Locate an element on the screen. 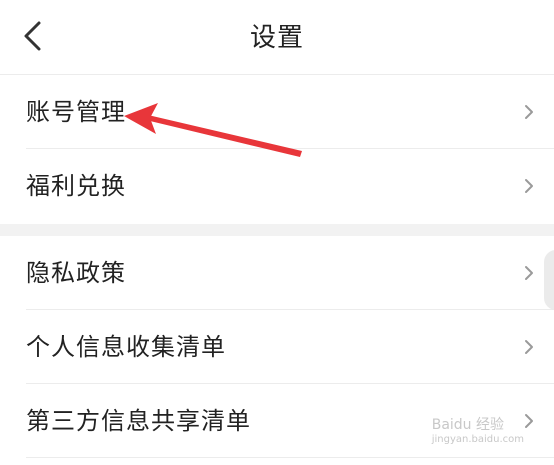 This screenshot has height=465, width=554. watermark-subtext: jingyan.baidu.com is located at coordinates (477, 439).